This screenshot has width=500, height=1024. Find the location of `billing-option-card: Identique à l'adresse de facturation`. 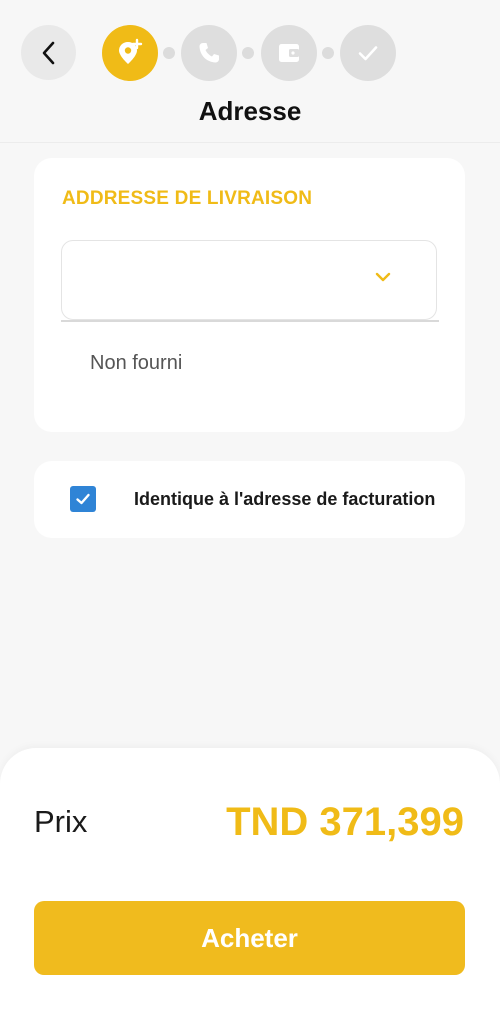

billing-option-card: Identique à l'adresse de facturation is located at coordinates (249, 499).